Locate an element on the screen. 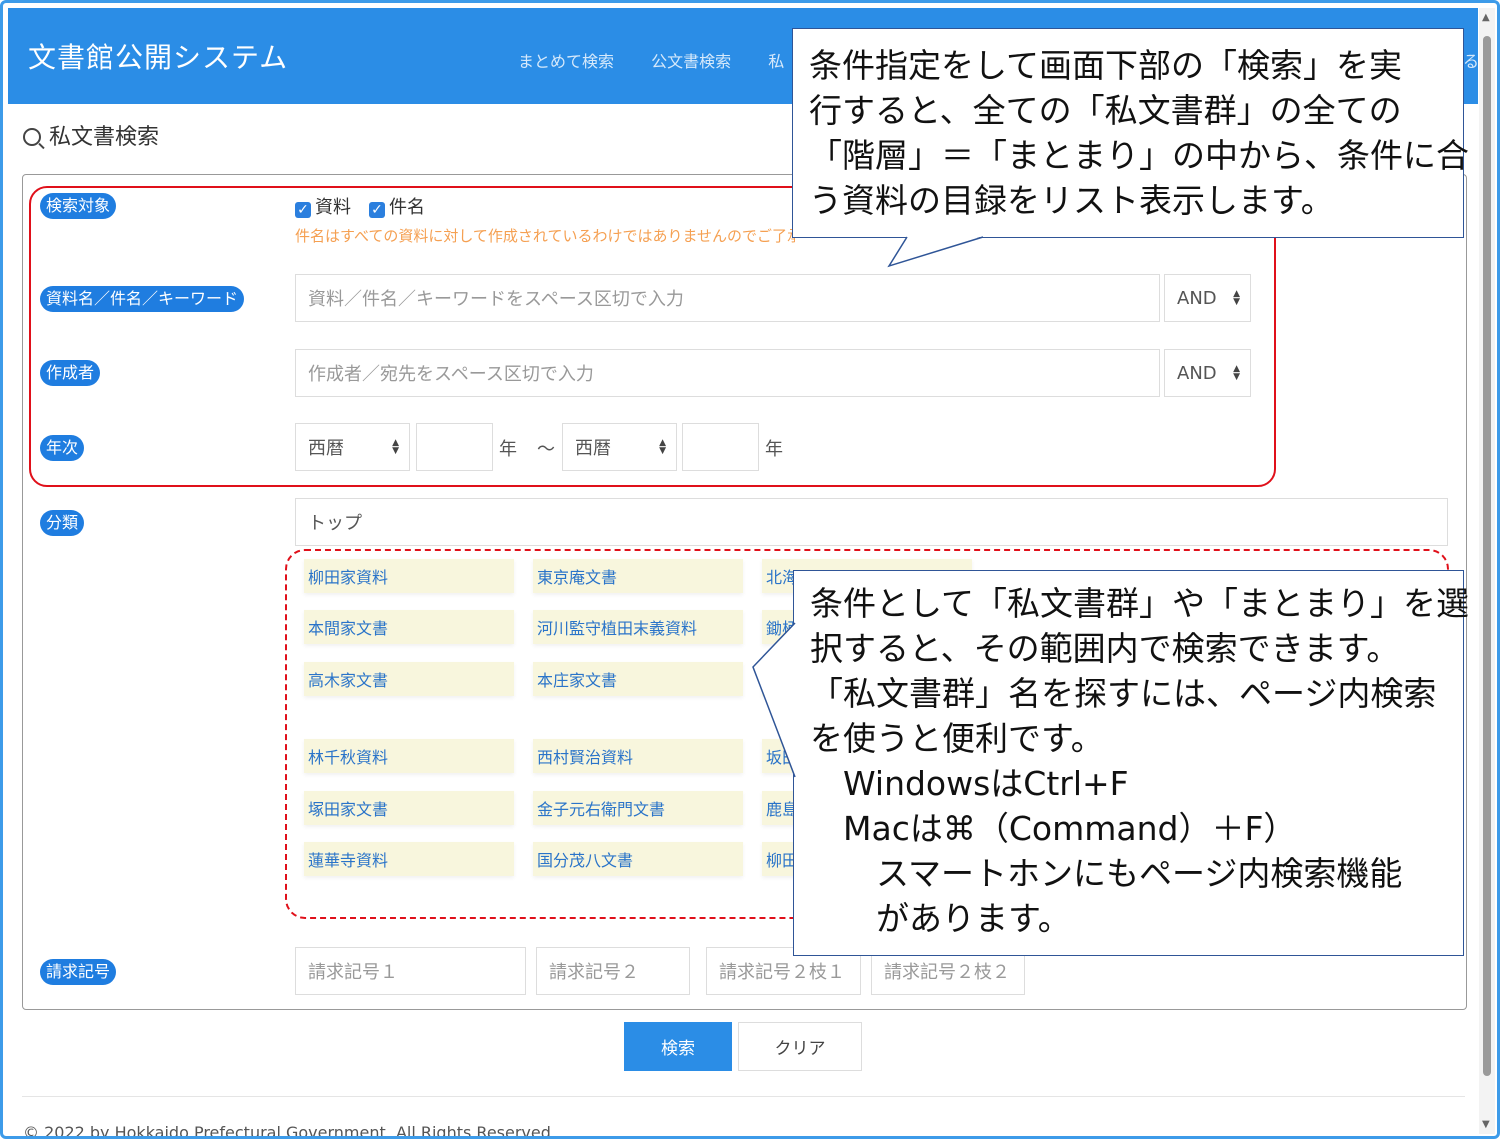  callout-line: を使うと便利です。 is located at coordinates (957, 738).